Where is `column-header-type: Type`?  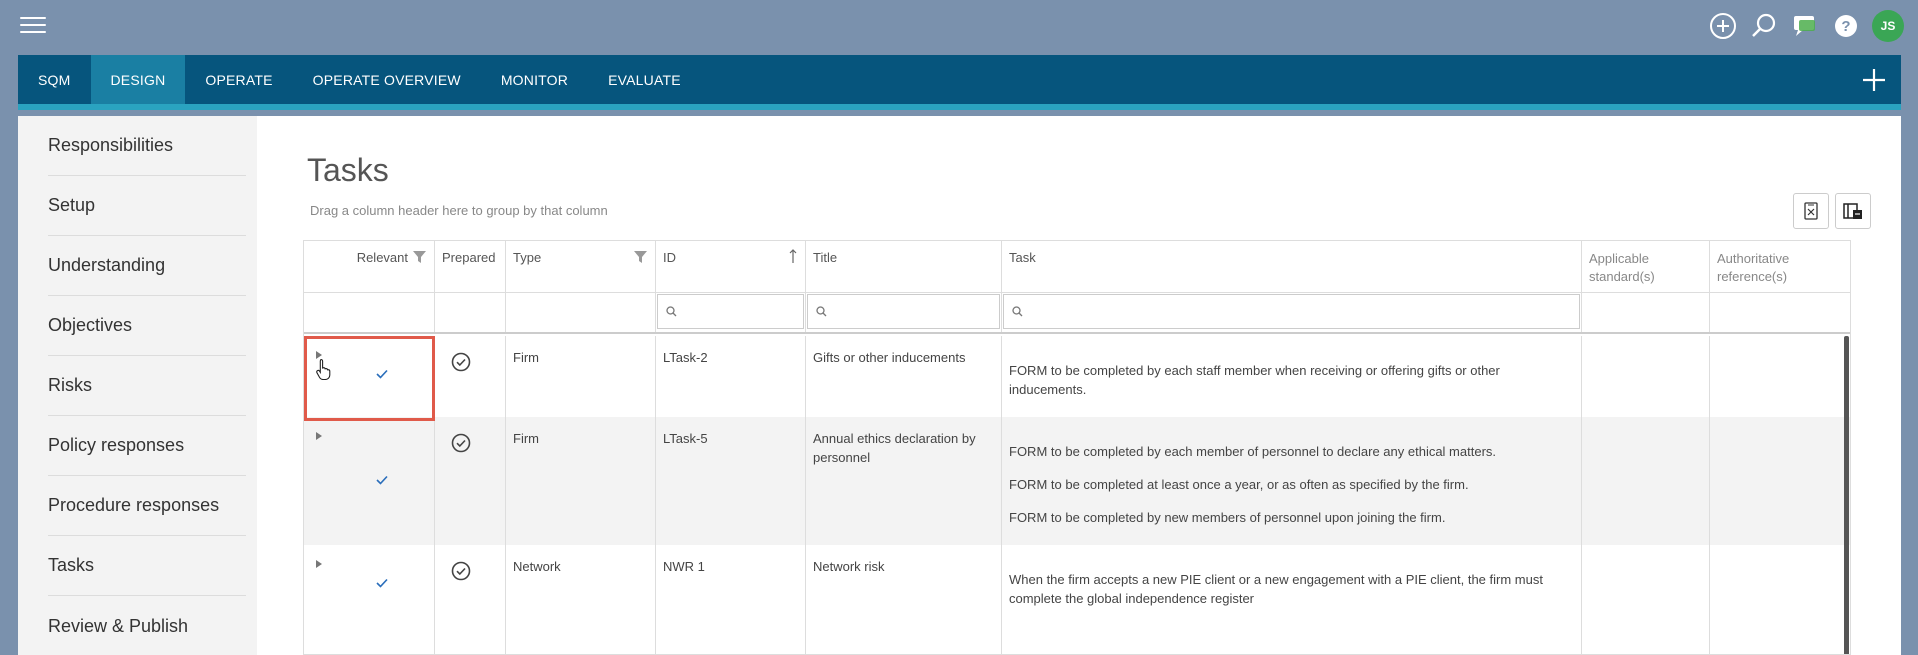
column-header-type: Type is located at coordinates (581, 266).